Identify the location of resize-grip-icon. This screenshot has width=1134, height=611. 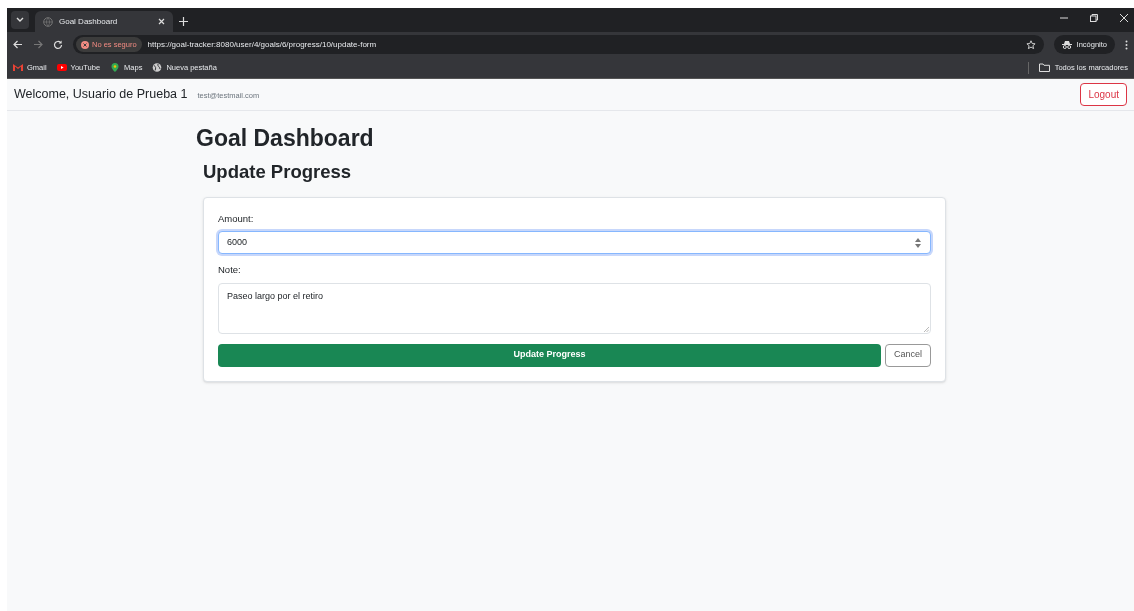
(926, 329).